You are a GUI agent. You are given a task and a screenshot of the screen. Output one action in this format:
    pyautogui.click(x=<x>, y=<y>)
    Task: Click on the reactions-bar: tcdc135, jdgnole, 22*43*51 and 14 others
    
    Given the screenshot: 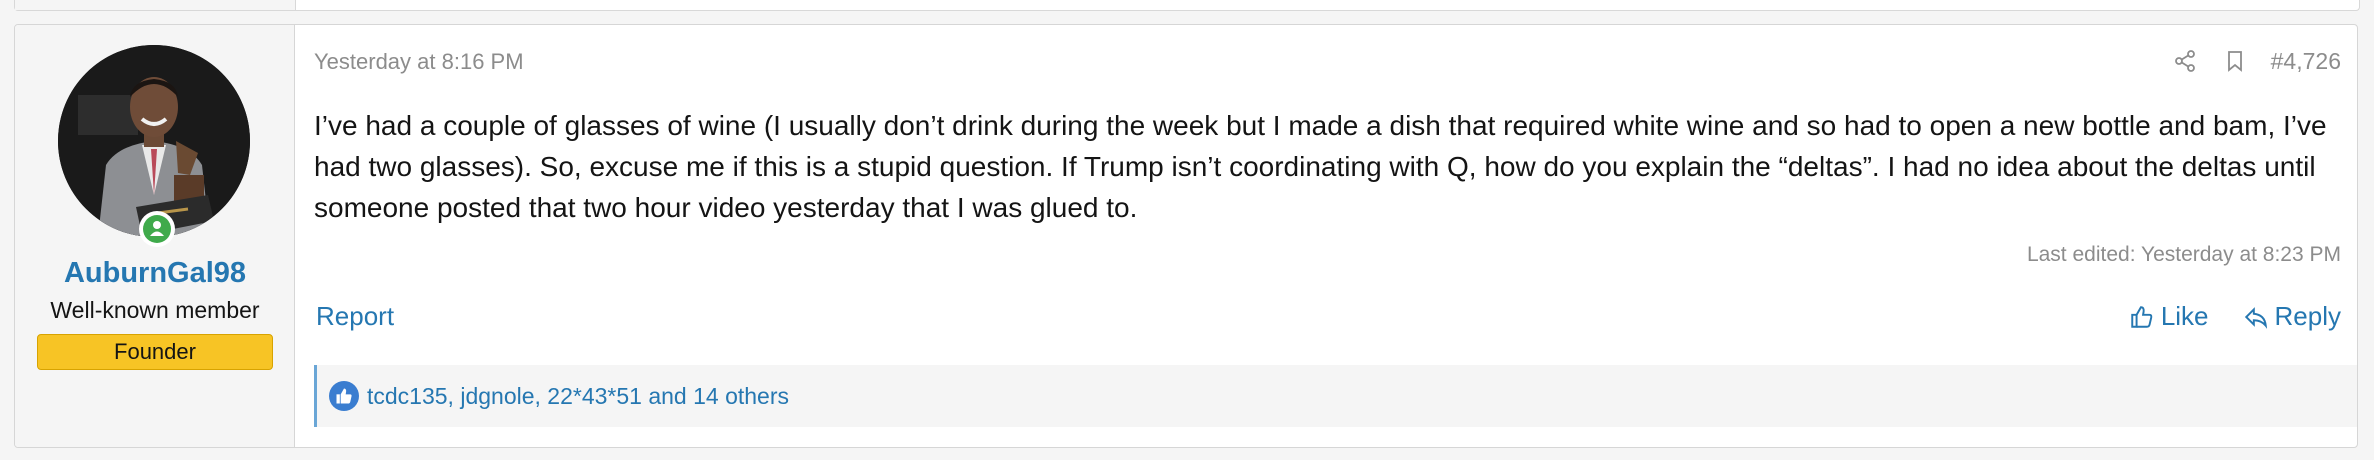 What is the action you would take?
    pyautogui.click(x=1335, y=396)
    